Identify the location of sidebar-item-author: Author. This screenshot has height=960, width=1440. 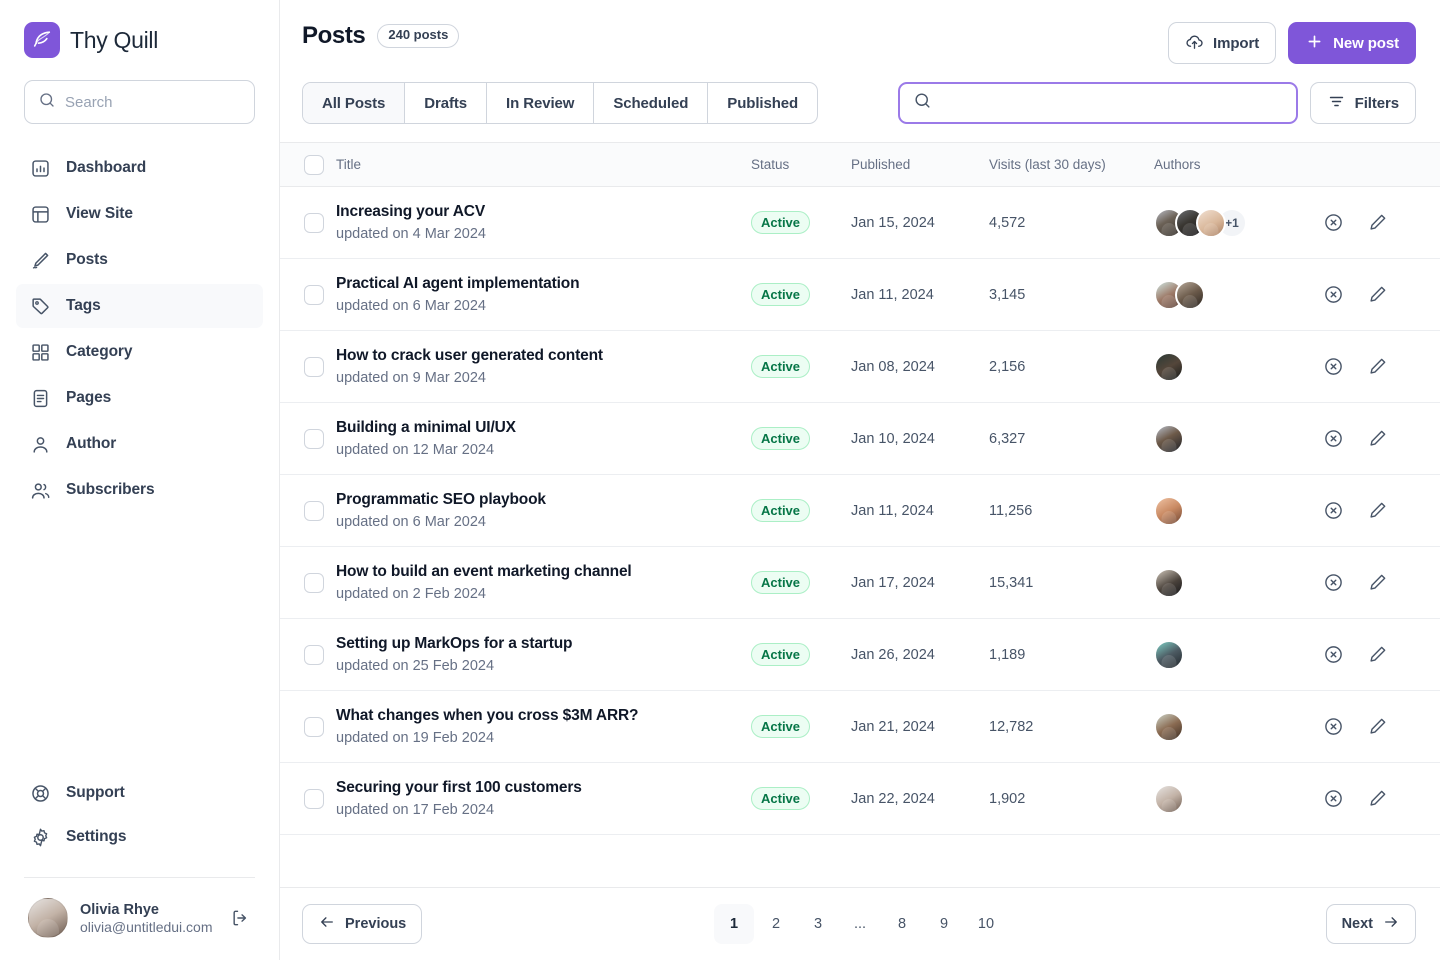
(139, 444).